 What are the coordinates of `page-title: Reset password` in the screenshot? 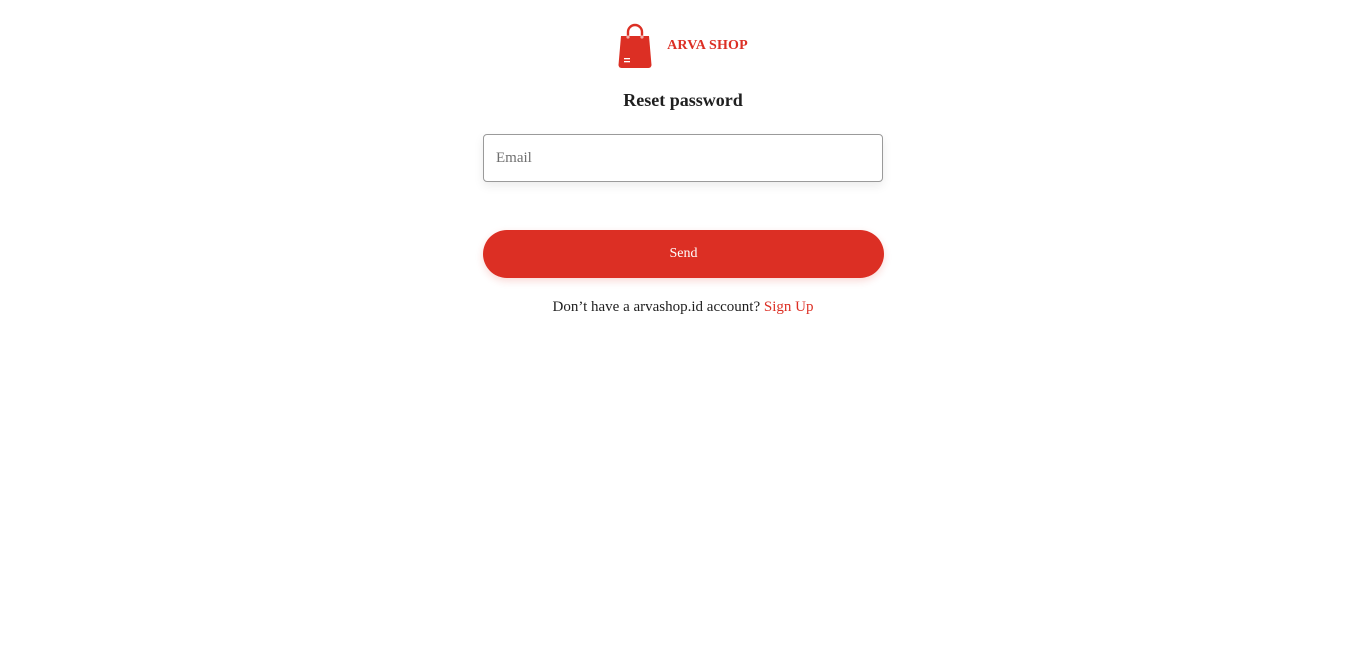 It's located at (683, 100).